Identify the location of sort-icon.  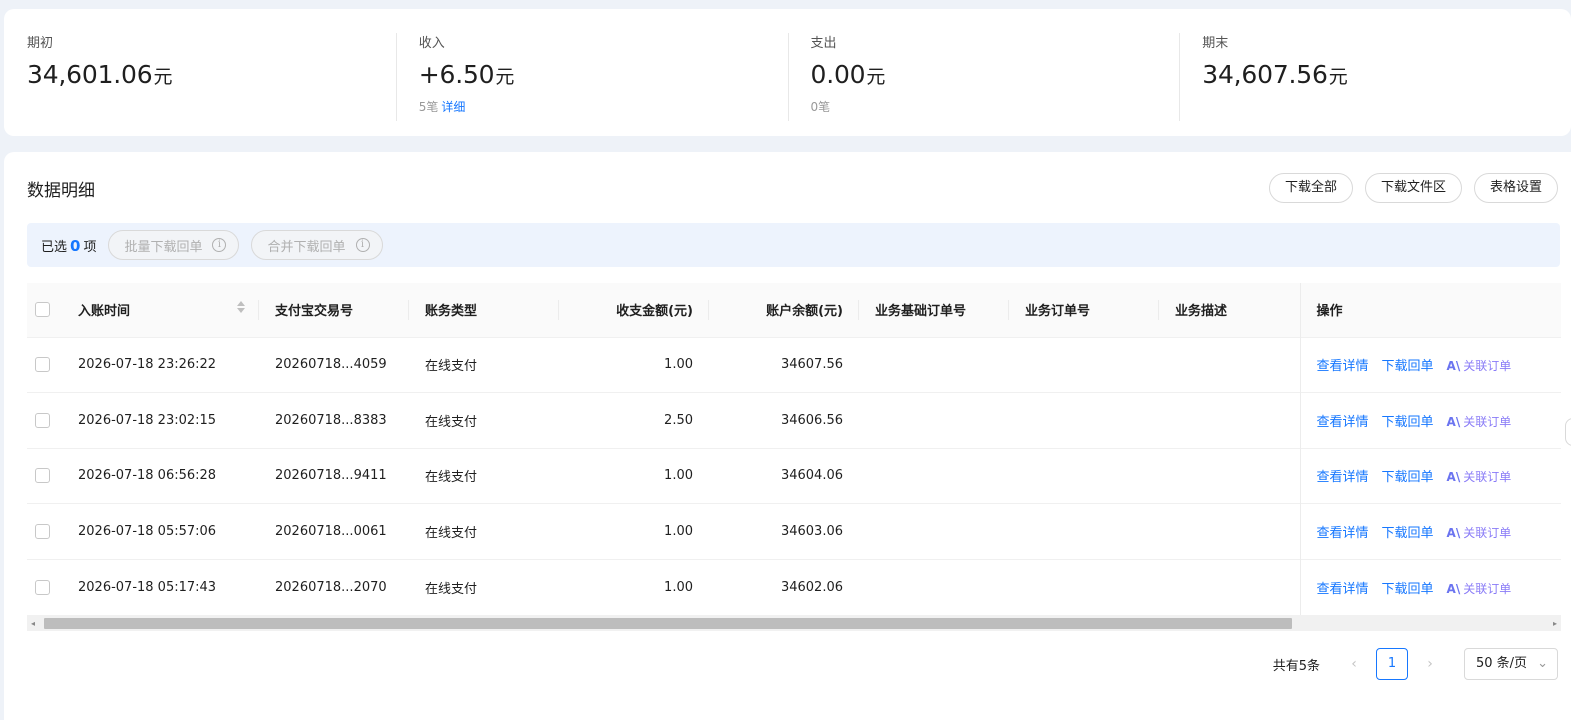
(241, 307).